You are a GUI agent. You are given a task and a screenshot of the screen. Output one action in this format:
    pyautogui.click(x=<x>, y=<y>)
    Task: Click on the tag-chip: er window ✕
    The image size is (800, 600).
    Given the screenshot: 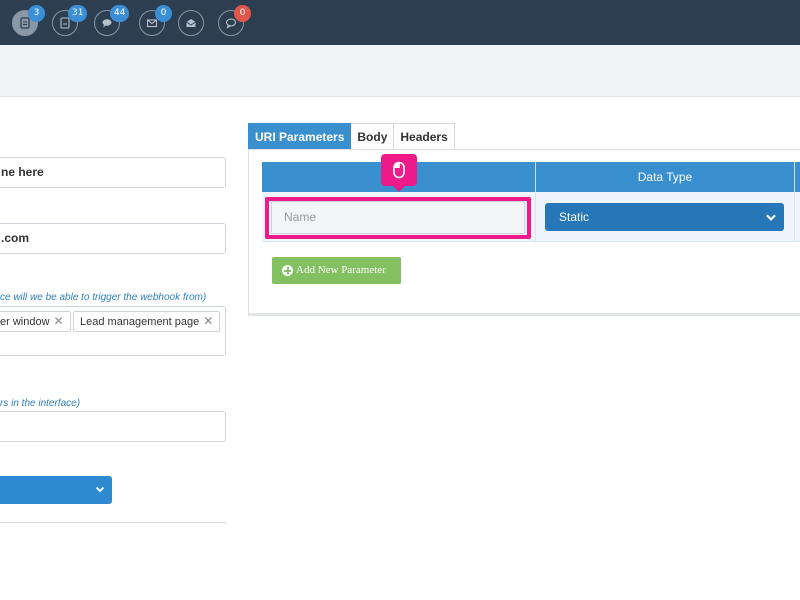 What is the action you would take?
    pyautogui.click(x=35, y=321)
    